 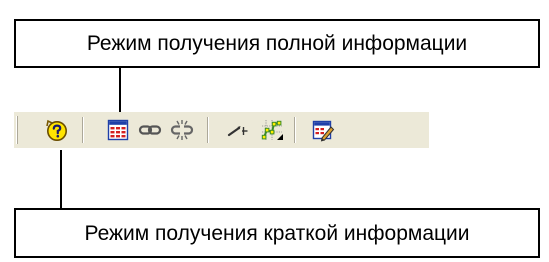 What do you see at coordinates (120, 92) in the screenshot?
I see `full-info-leader-line` at bounding box center [120, 92].